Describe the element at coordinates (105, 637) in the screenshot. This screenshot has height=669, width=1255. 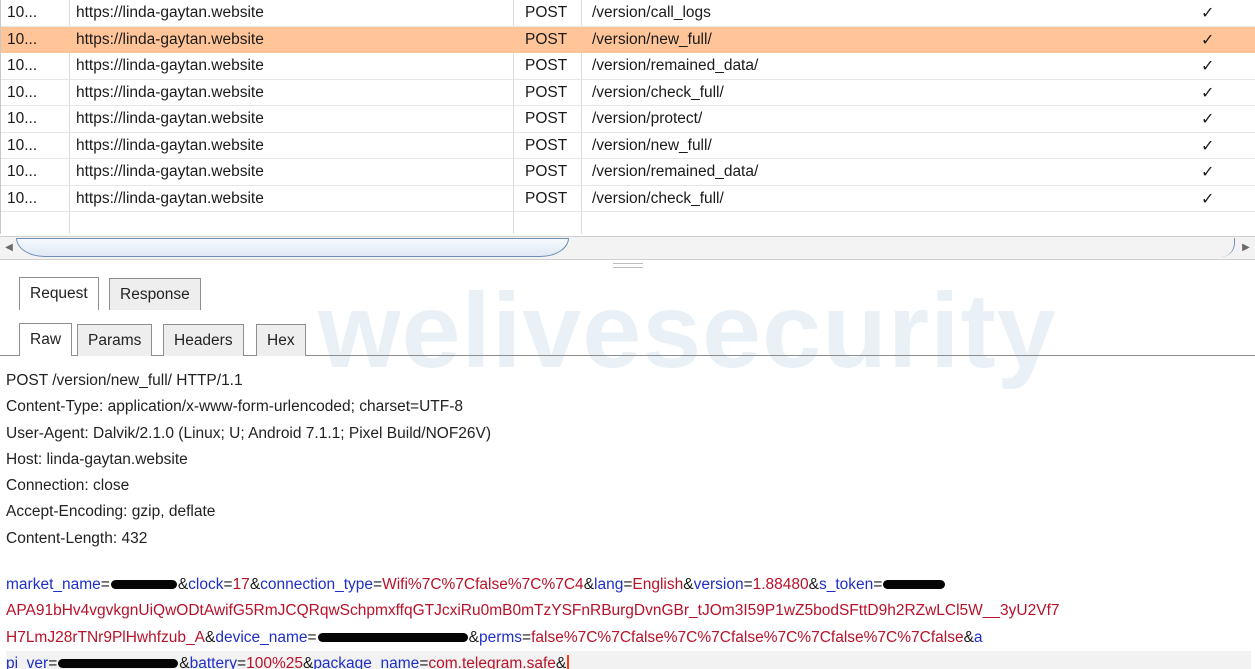
I see `param-value: H7LmJ28rTNr9PlHwhfzub_A` at that location.